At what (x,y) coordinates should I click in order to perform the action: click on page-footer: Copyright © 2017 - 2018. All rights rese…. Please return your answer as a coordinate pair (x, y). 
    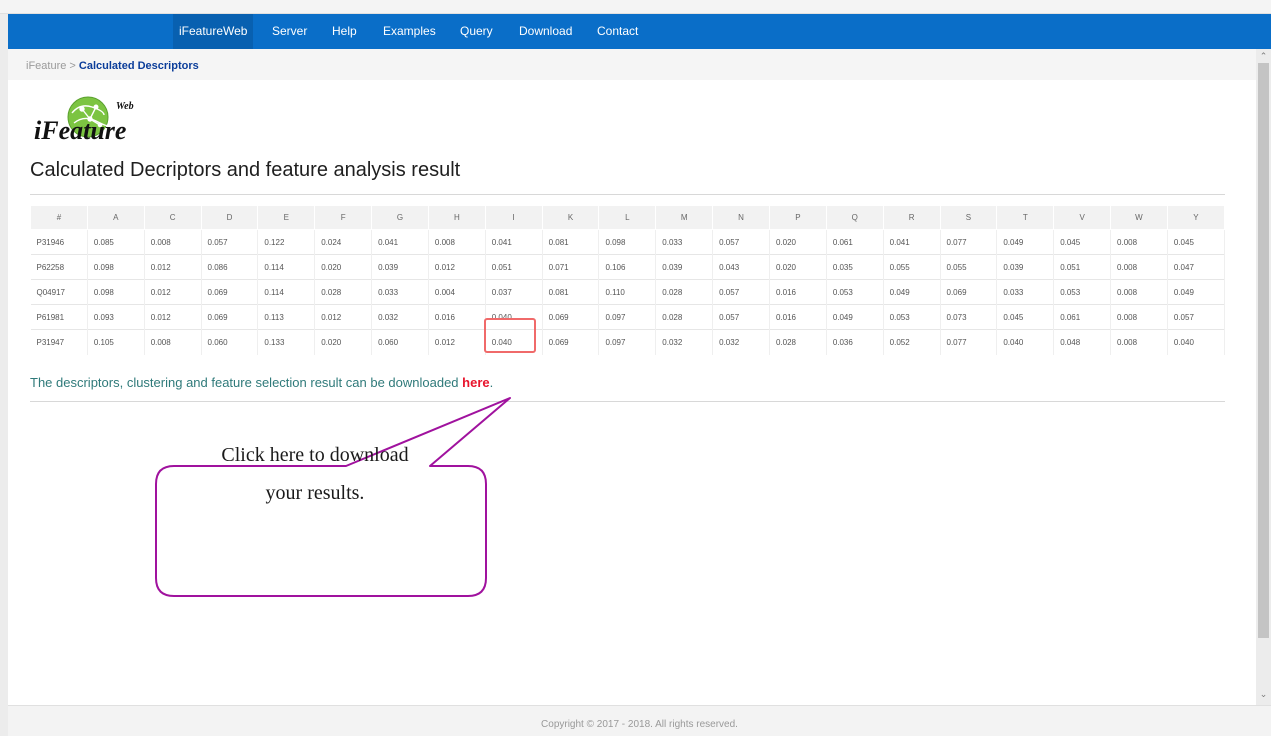
    Looking at the image, I should click on (639, 720).